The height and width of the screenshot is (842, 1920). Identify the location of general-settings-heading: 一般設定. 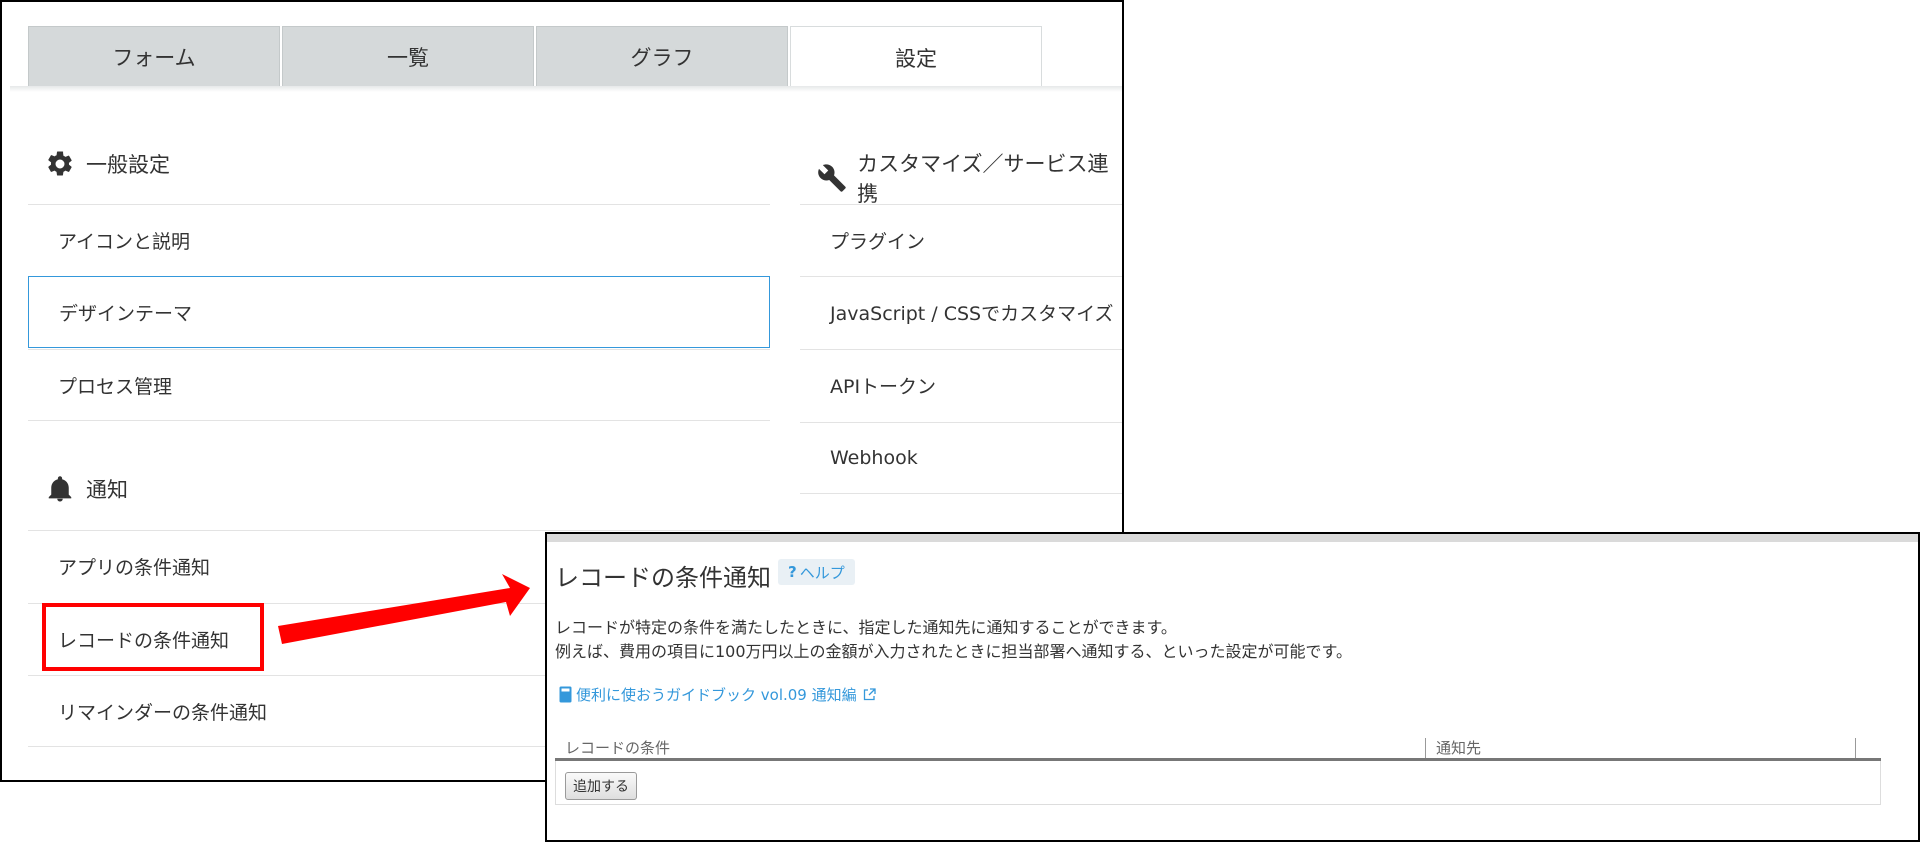
(107, 164).